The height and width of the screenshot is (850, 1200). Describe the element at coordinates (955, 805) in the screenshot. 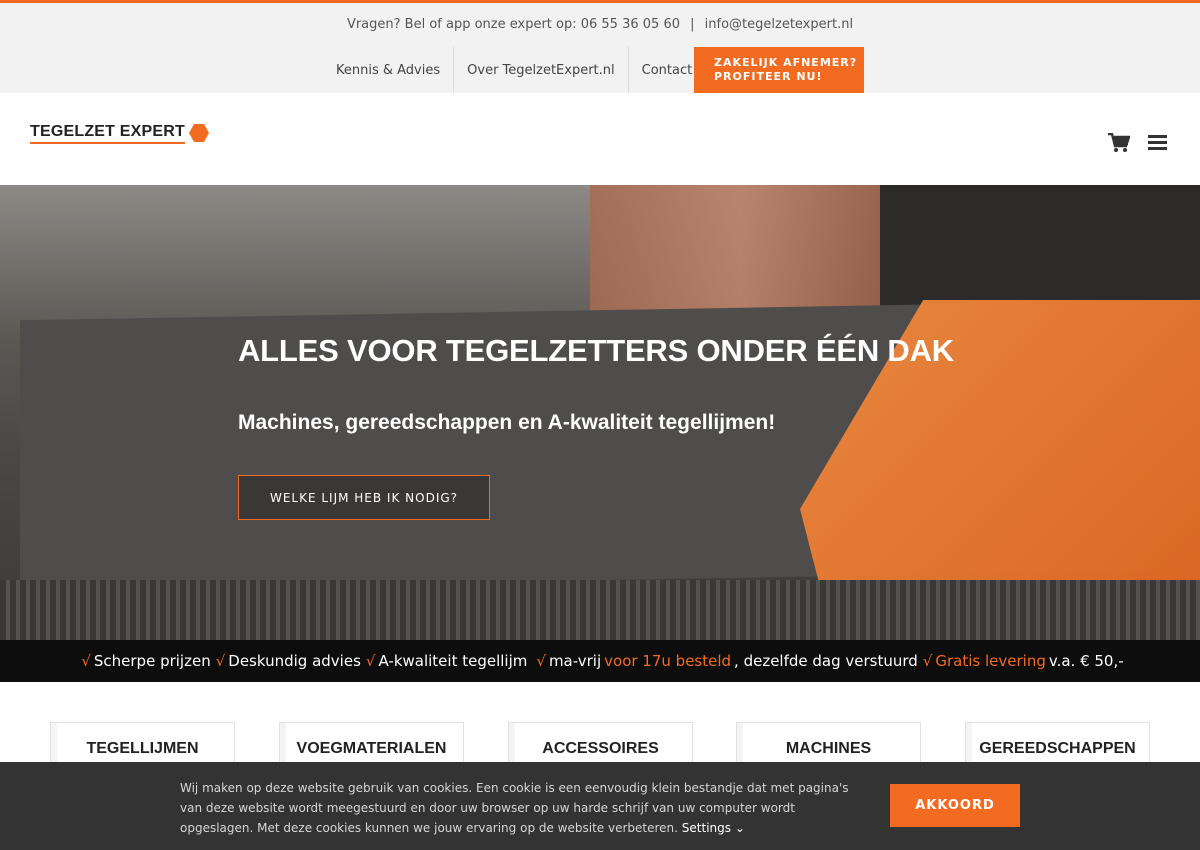

I see `cookie-accept-button: AKKOORD` at that location.